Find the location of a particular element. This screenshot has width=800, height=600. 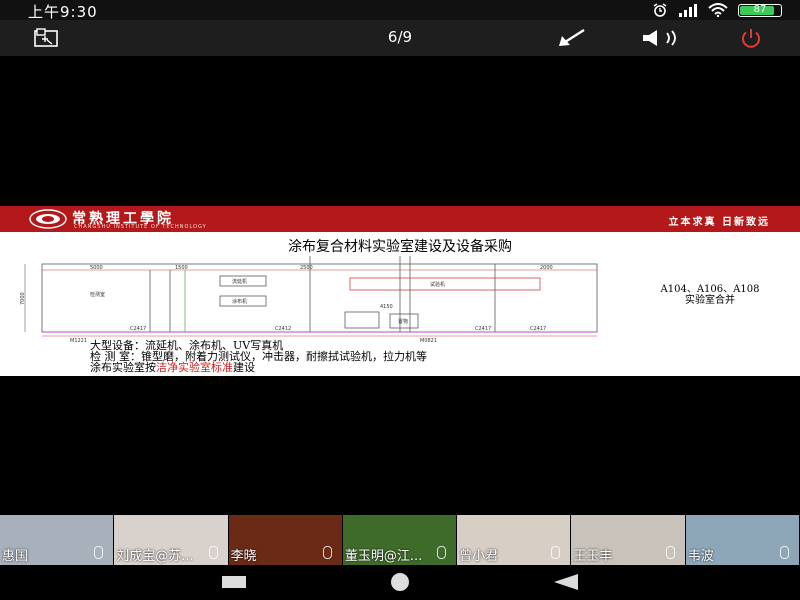

minimize-arrow-icon is located at coordinates (572, 37).